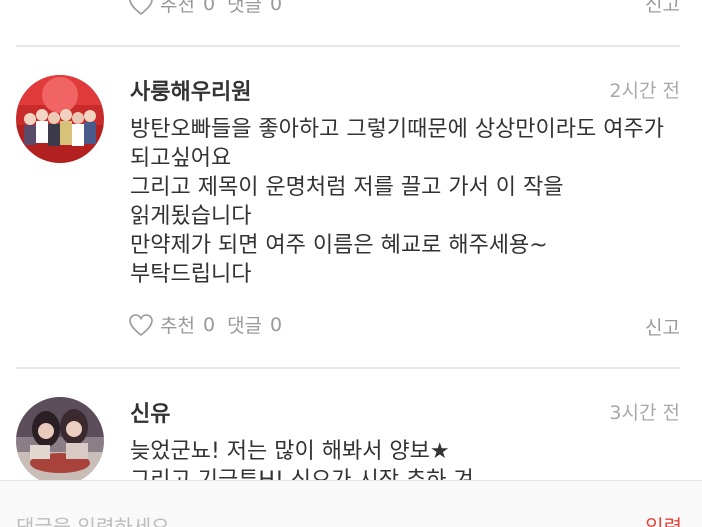  I want to click on comment-line: 만약제가 되면 여주 이름은 혜교로 해주세용~, so click(339, 245).